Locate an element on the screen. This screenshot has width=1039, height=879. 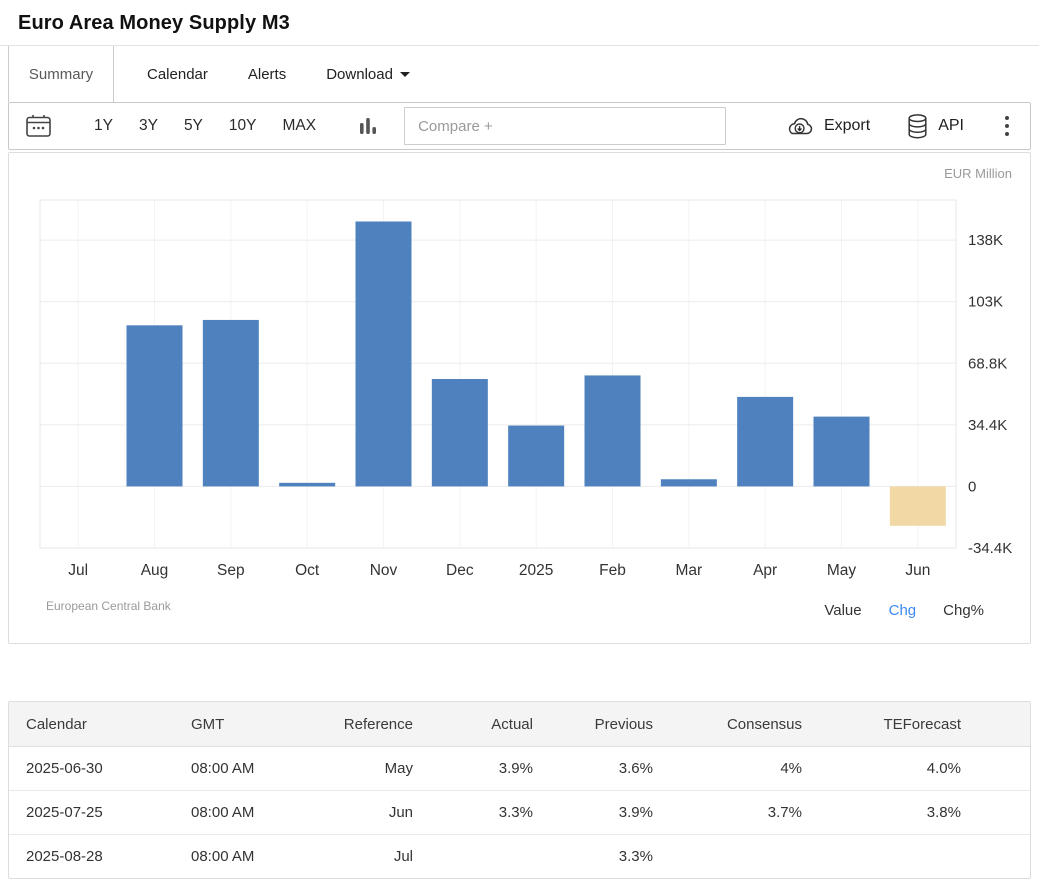
tab-alerts-label: Alerts is located at coordinates (267, 74).